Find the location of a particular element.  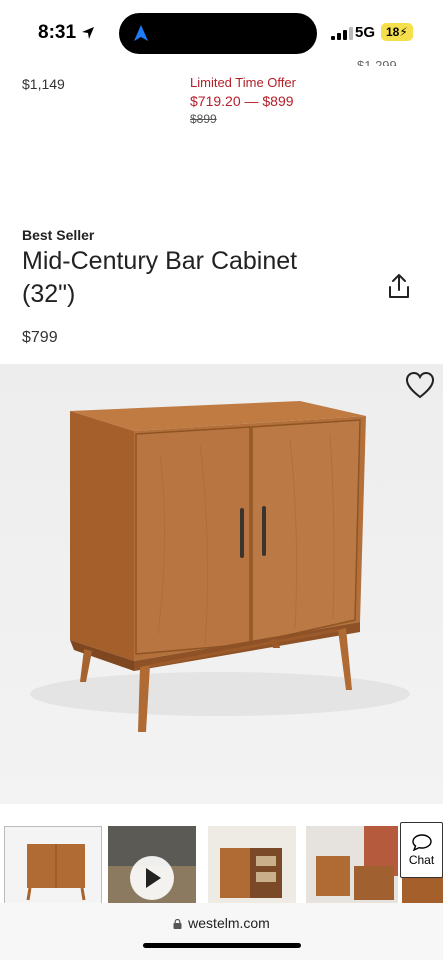

limited-offer-label: Limited Time Offer is located at coordinates (243, 82).